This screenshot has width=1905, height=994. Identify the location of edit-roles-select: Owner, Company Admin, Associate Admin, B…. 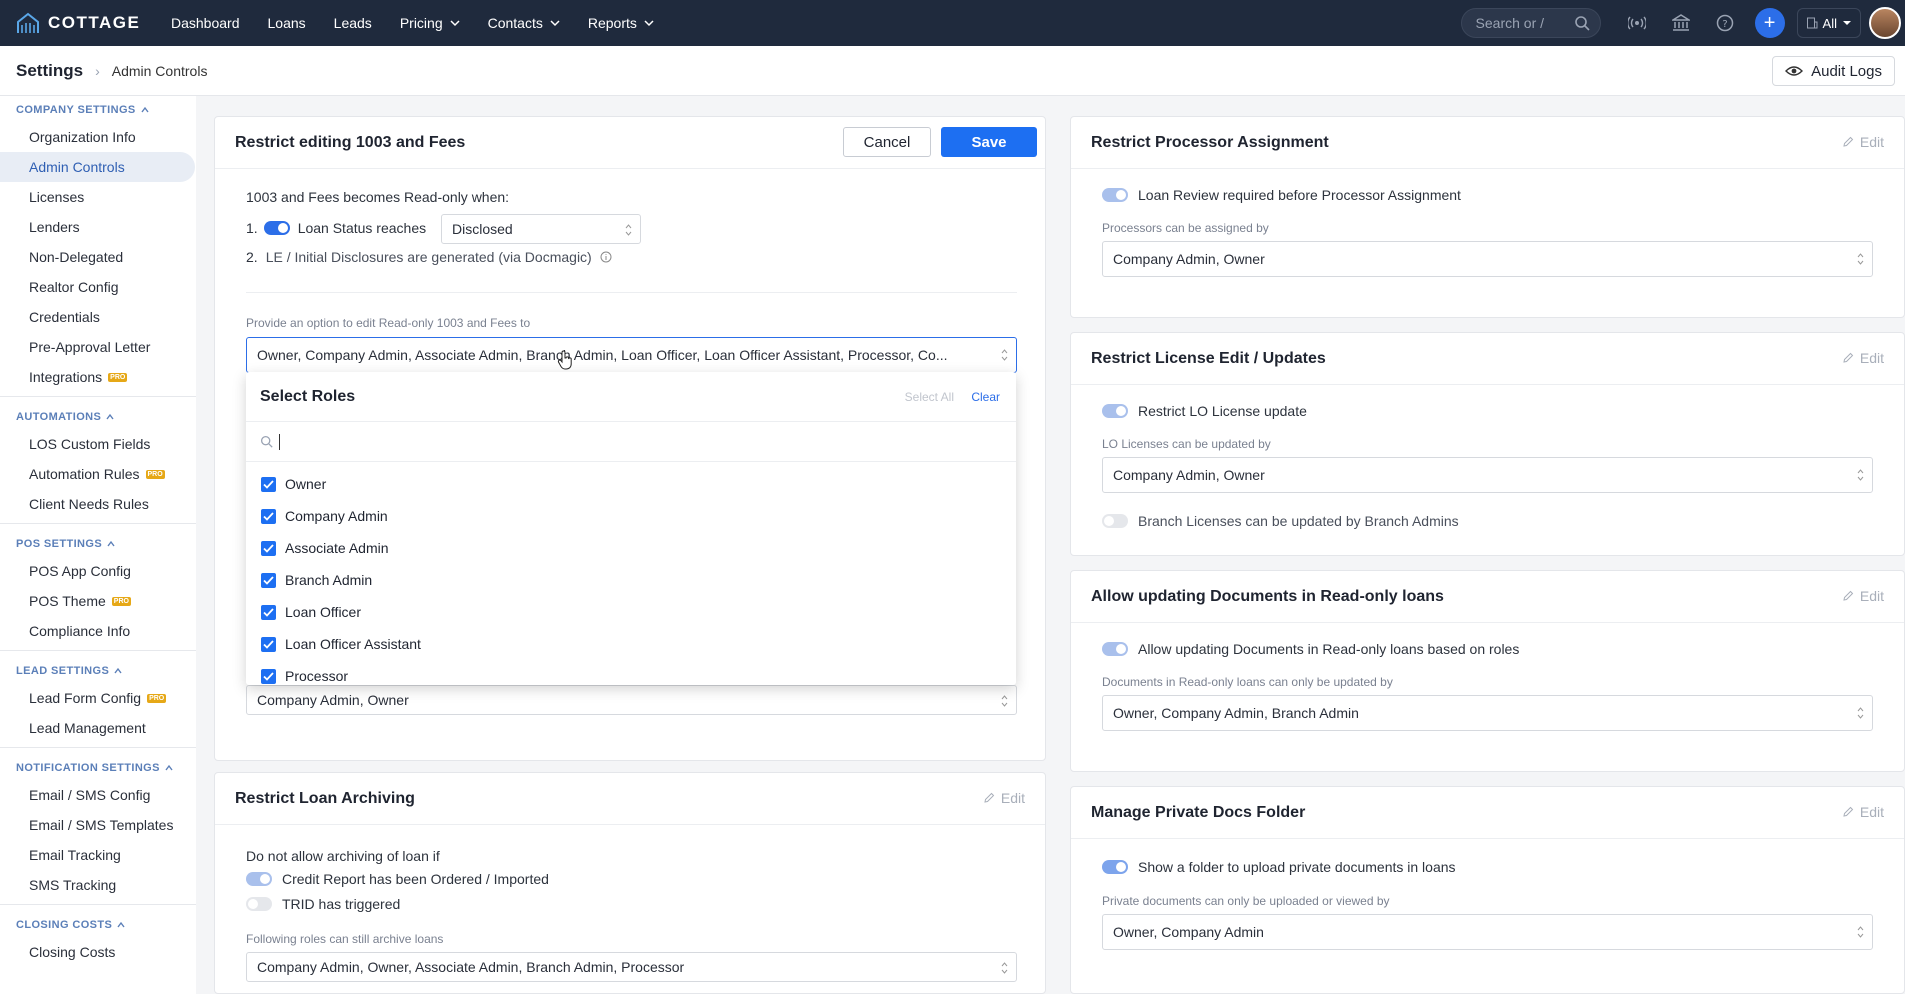
(631, 355).